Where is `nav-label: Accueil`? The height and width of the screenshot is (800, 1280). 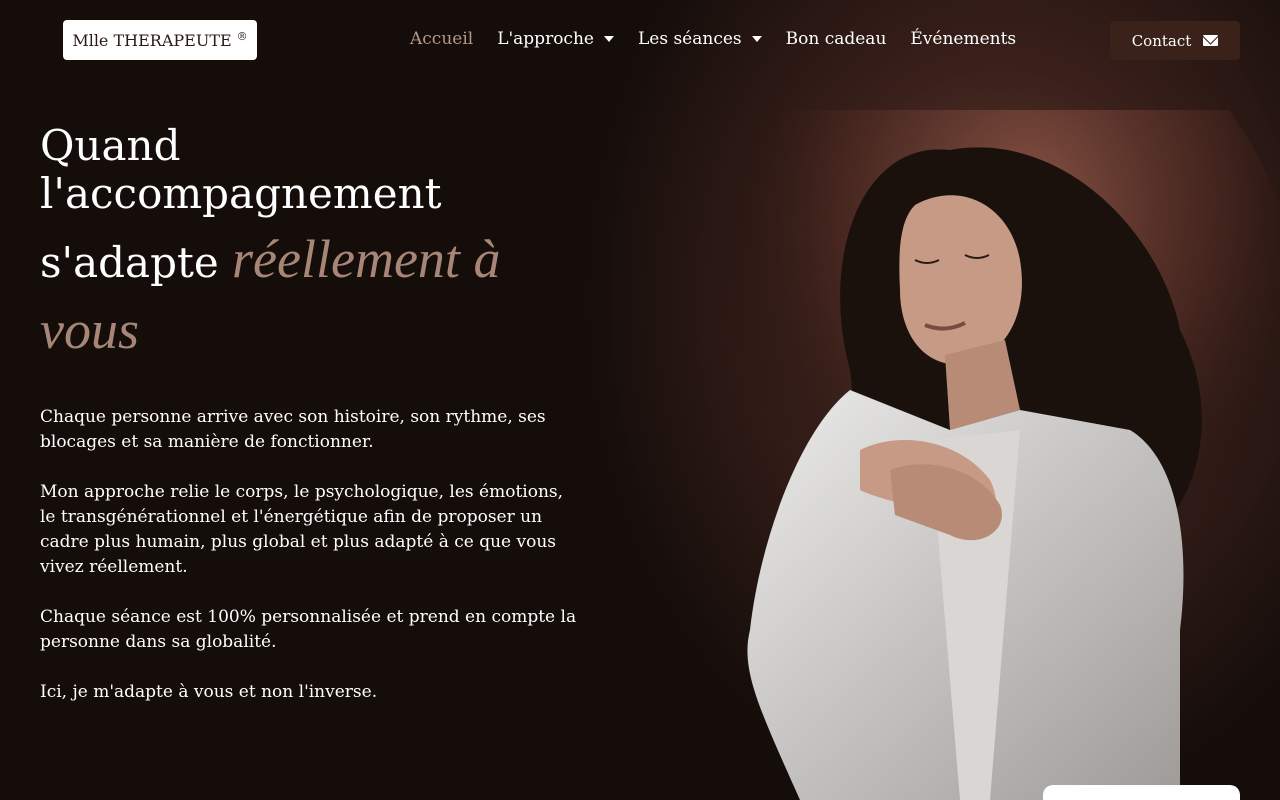
nav-label: Accueil is located at coordinates (442, 39).